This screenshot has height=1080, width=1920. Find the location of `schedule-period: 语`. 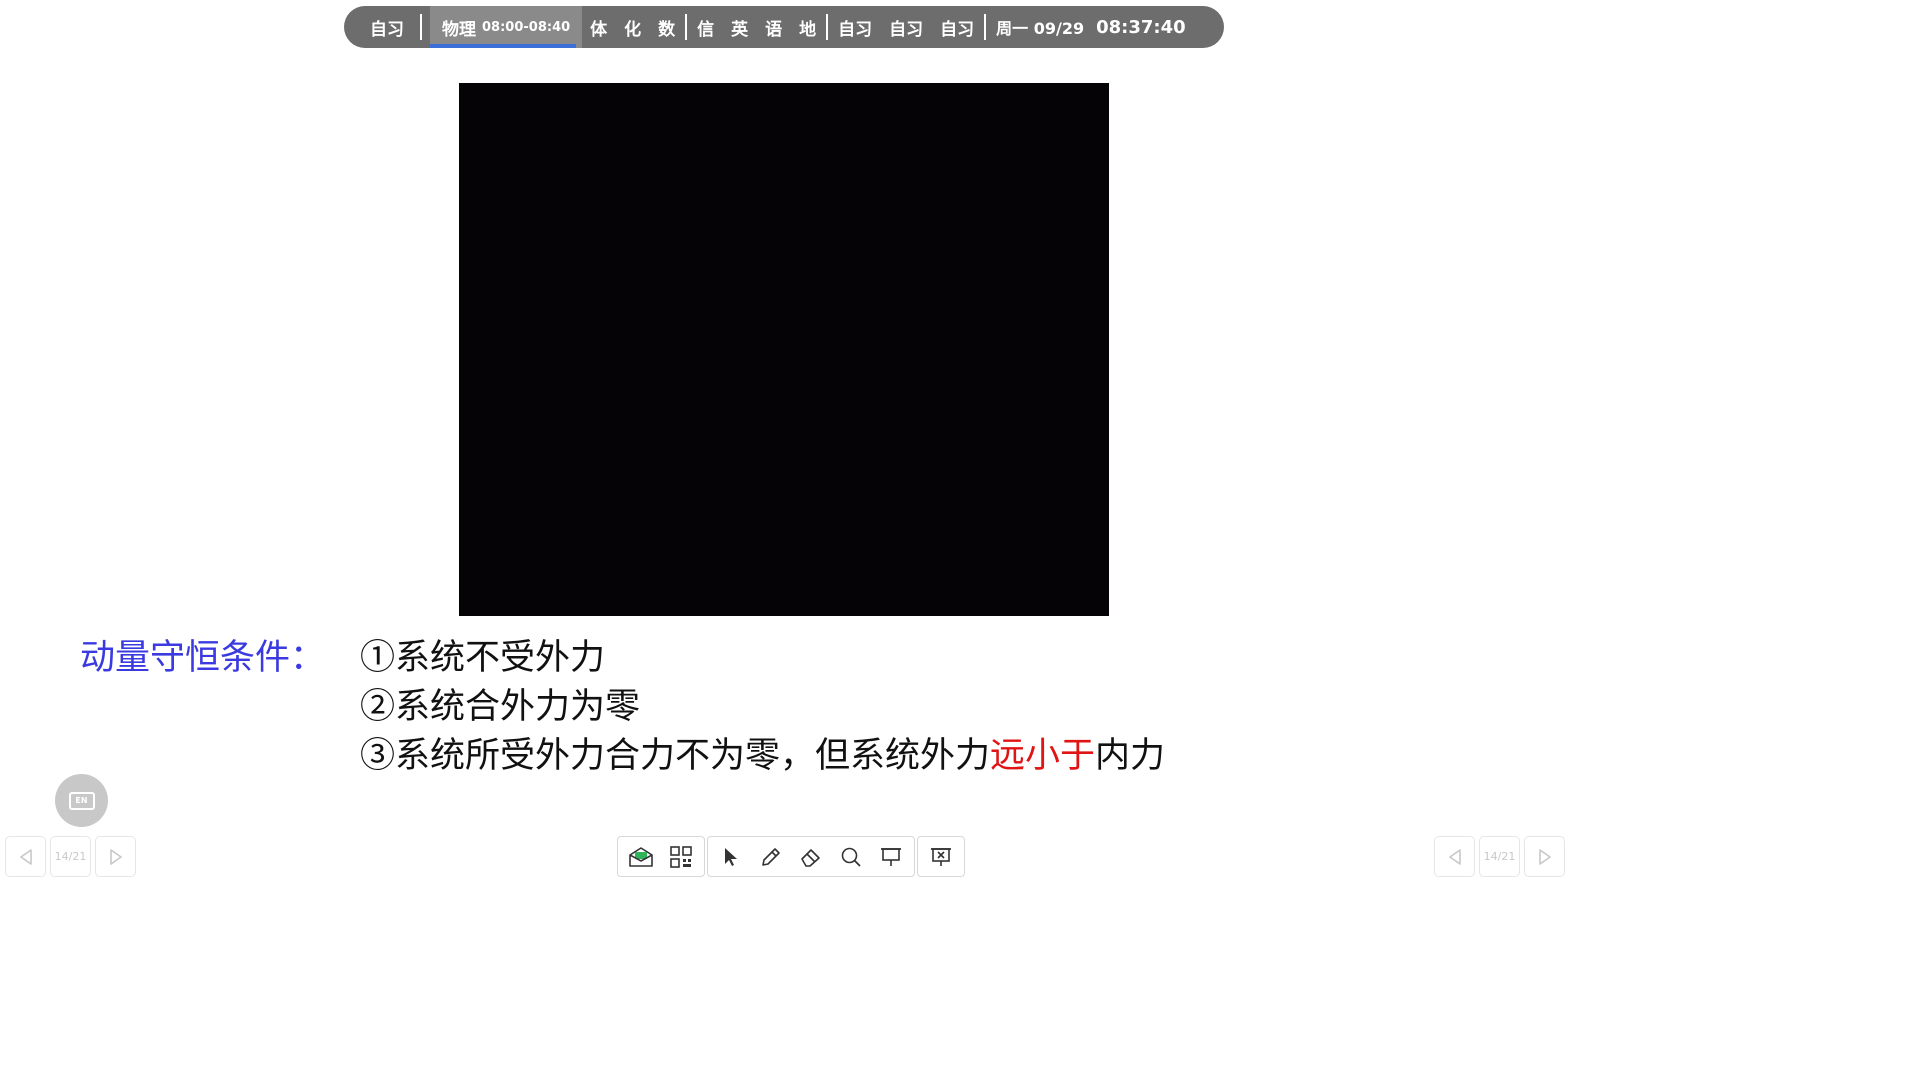

schedule-period: 语 is located at coordinates (774, 29).